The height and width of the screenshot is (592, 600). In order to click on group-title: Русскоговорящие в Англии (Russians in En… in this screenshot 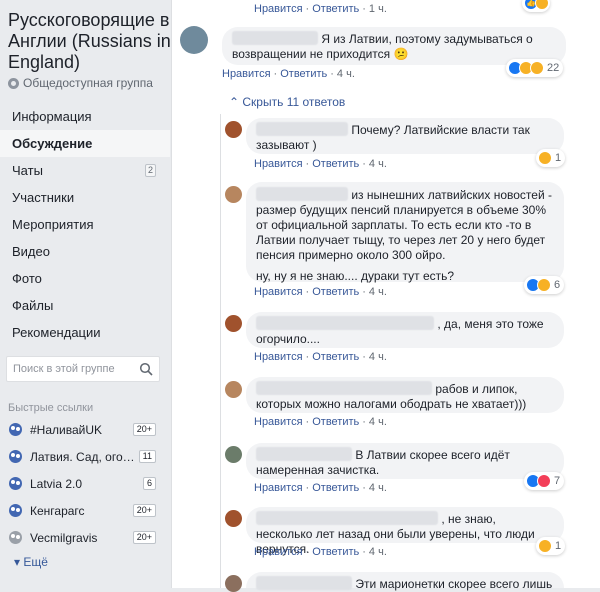, I will do `click(90, 41)`.